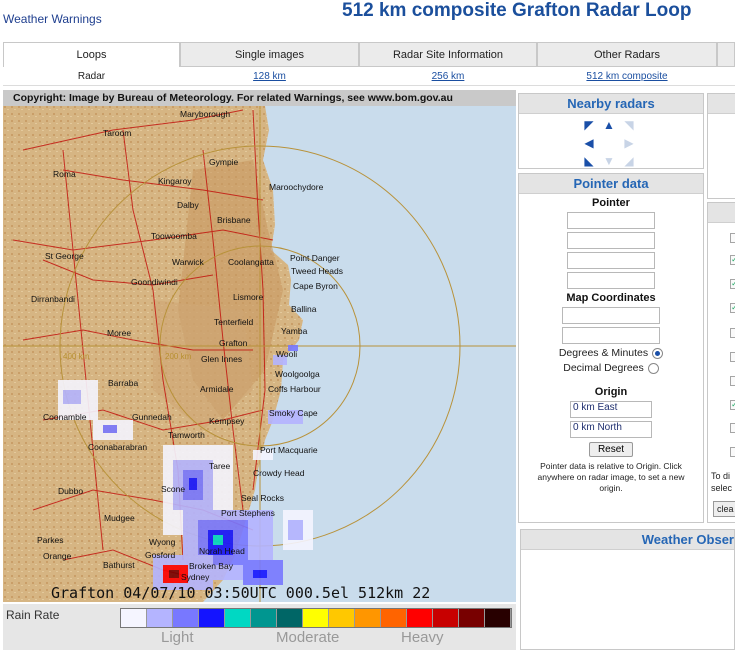 The height and width of the screenshot is (650, 735). What do you see at coordinates (721, 476) in the screenshot?
I see `side-text-1: To di` at bounding box center [721, 476].